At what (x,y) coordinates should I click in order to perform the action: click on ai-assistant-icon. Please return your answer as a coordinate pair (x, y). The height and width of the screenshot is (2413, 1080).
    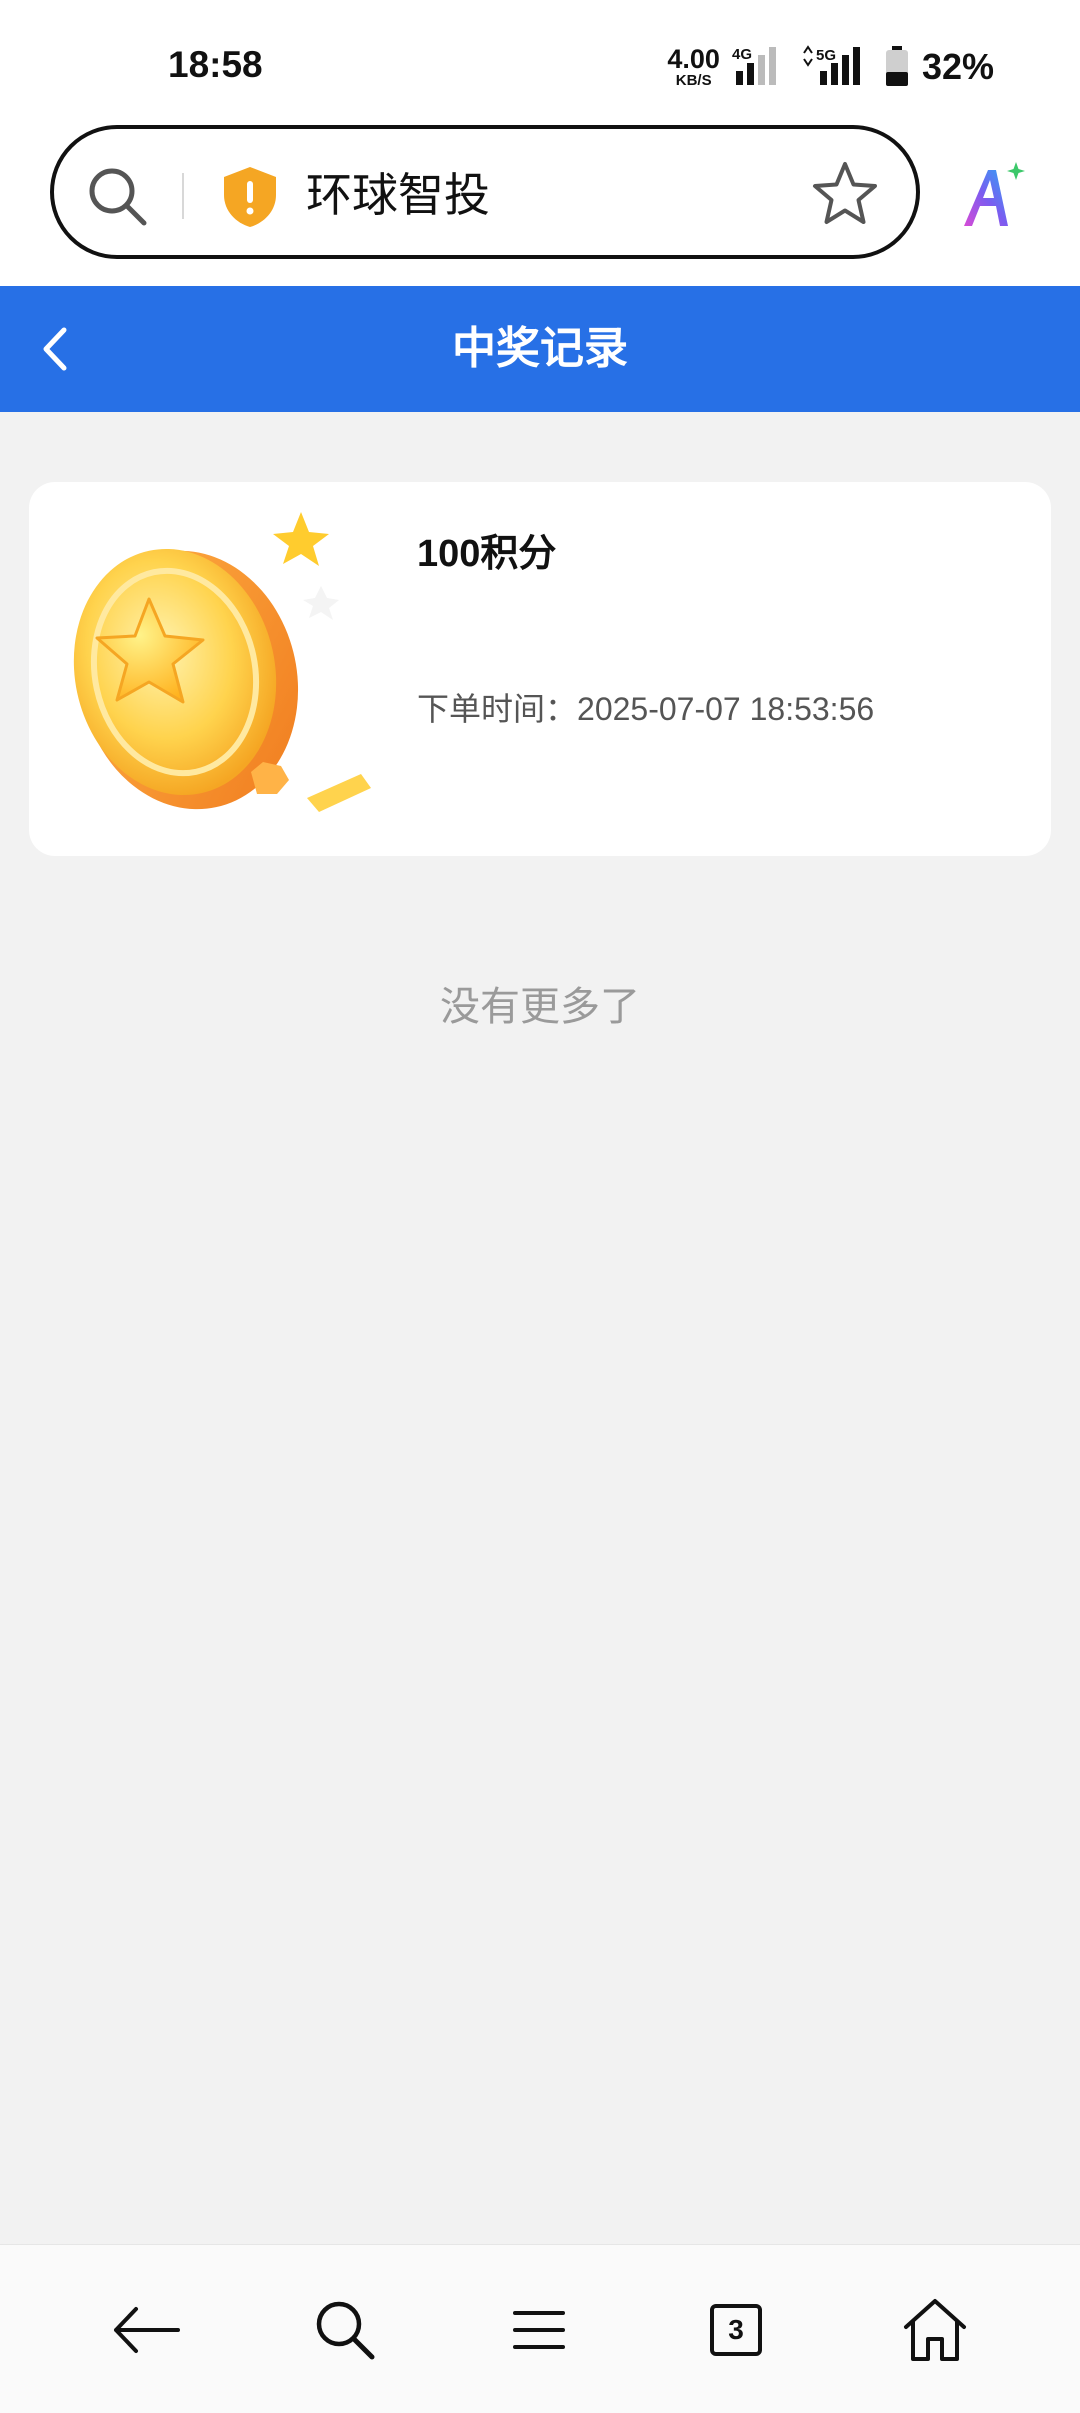
    Looking at the image, I should click on (994, 196).